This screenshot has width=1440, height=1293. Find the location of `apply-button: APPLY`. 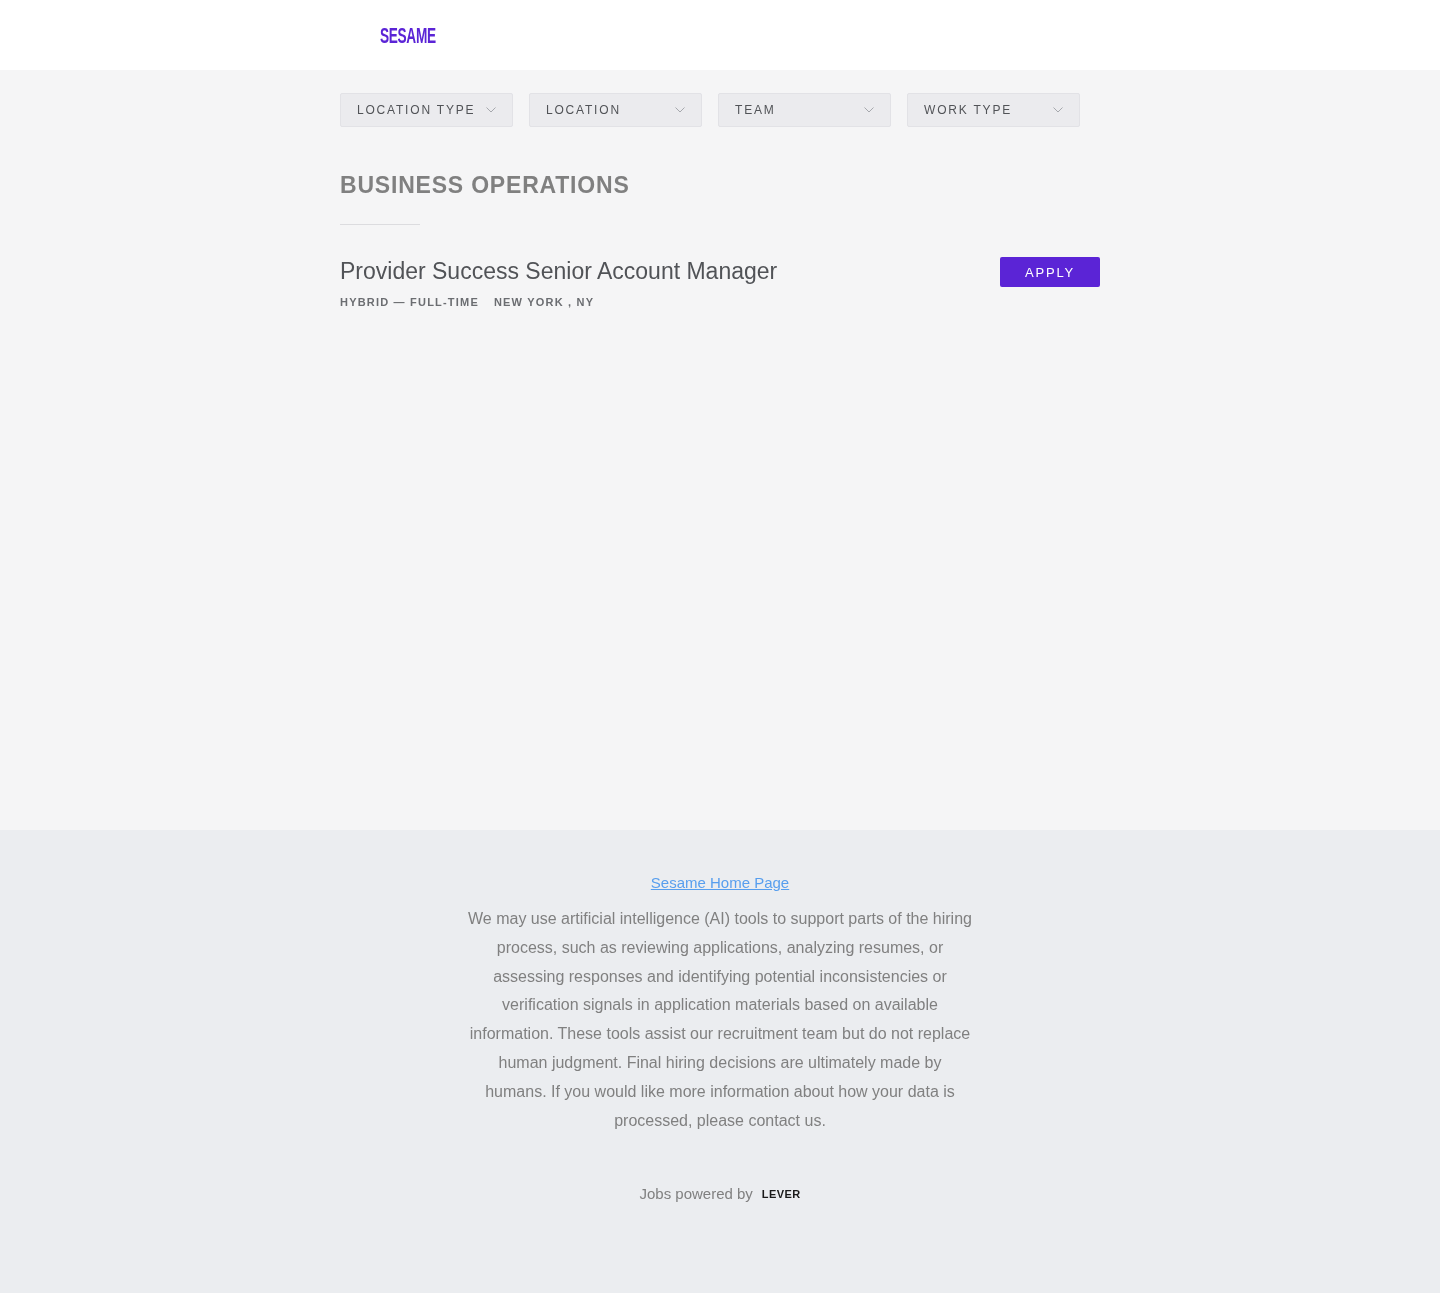

apply-button: APPLY is located at coordinates (1050, 272).